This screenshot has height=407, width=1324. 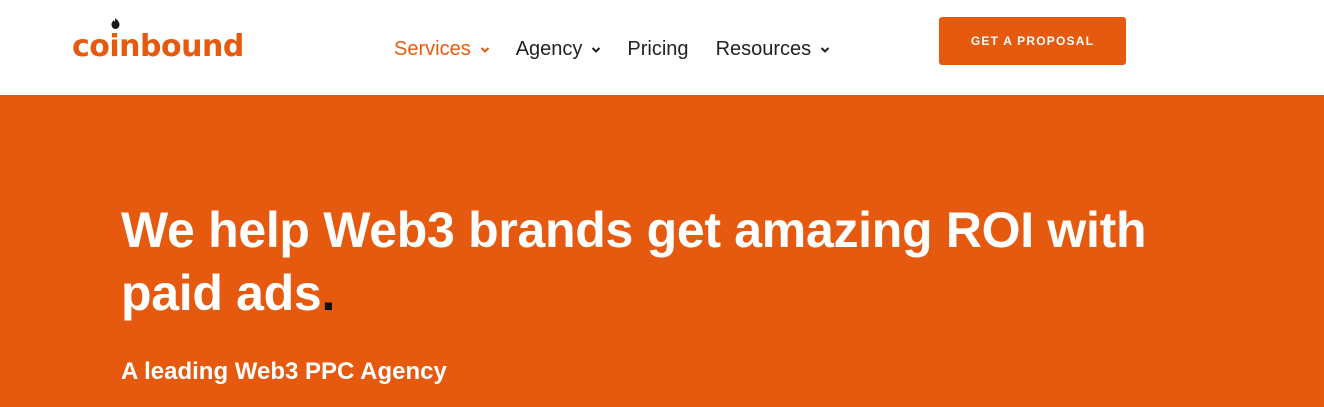 What do you see at coordinates (284, 371) in the screenshot?
I see `hero-subtitle: A leading Web3 PPC Agency` at bounding box center [284, 371].